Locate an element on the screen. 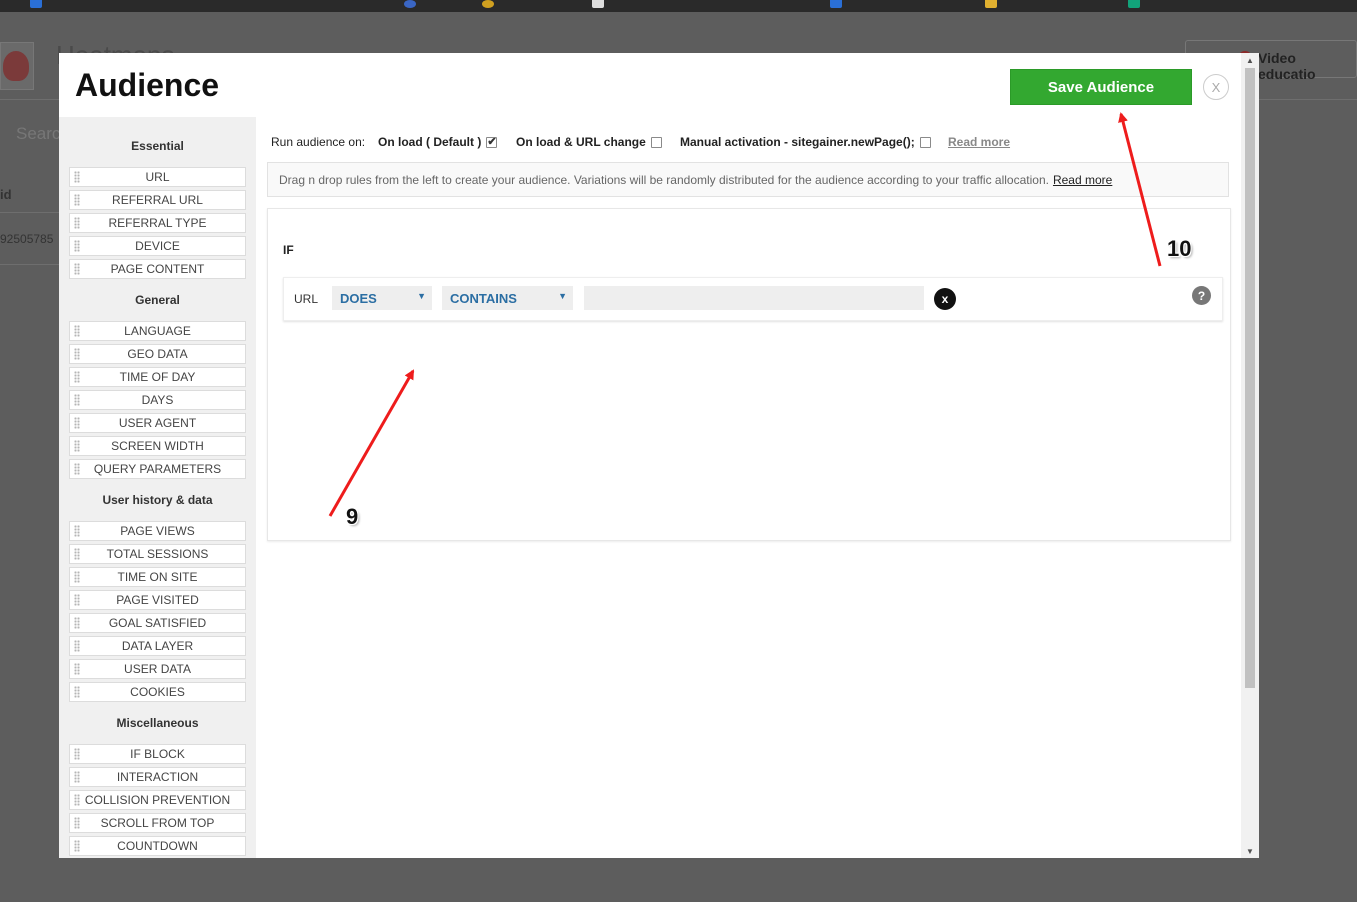 The image size is (1357, 902). rule-item-geo-data: GEO DATA is located at coordinates (157, 354).